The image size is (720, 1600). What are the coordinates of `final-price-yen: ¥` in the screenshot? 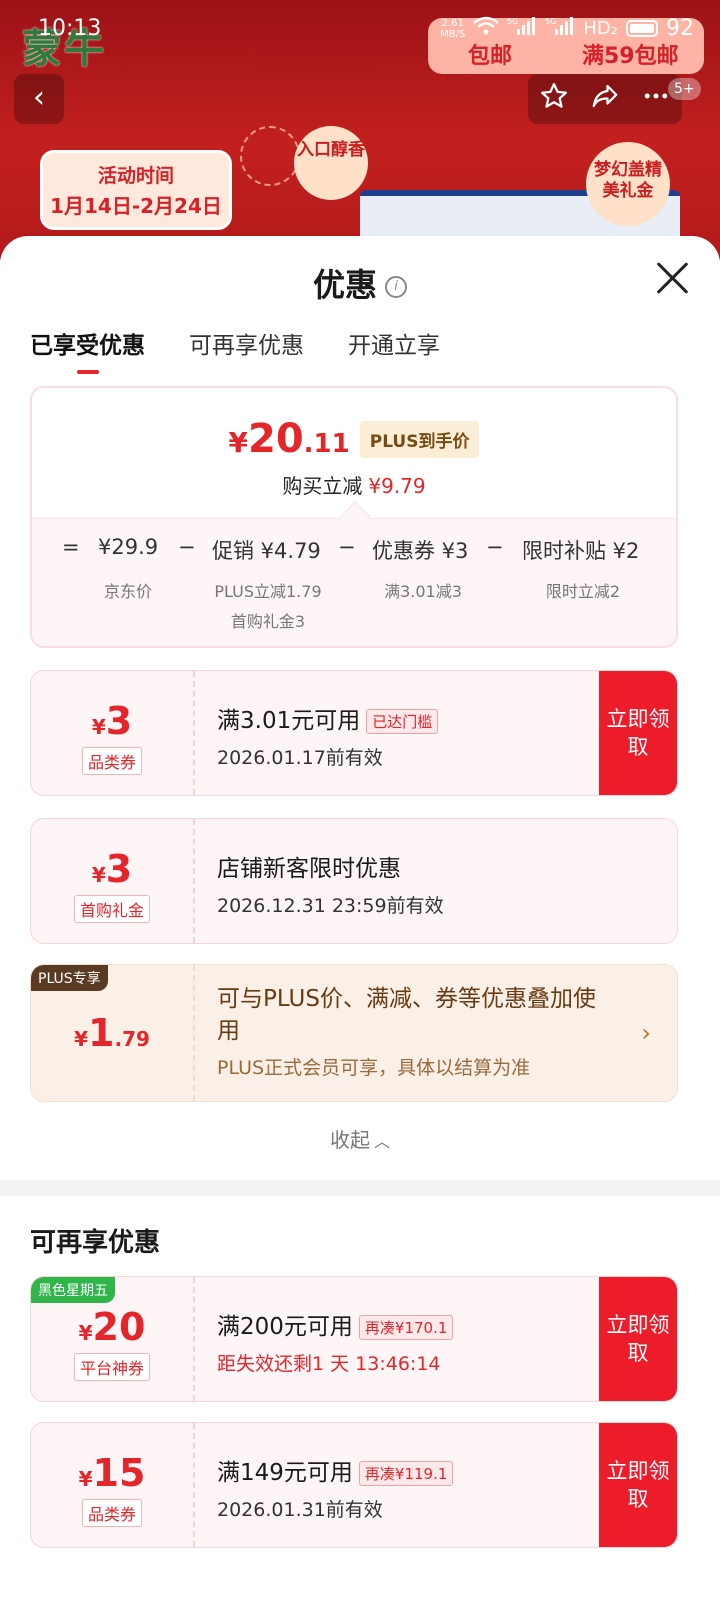 It's located at (238, 442).